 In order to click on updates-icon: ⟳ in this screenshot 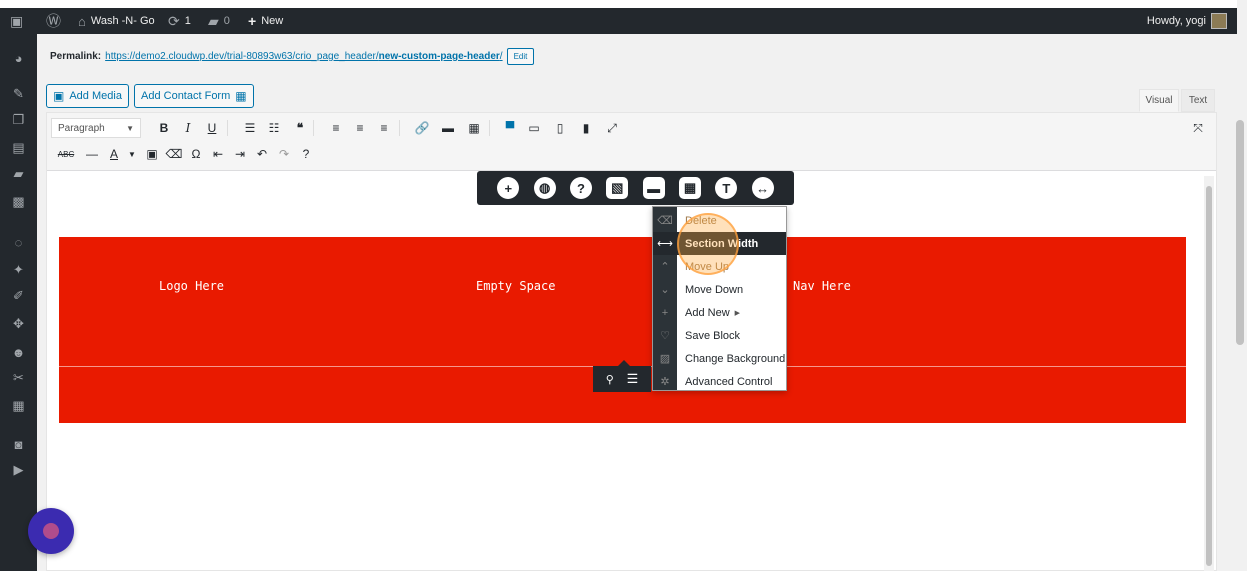, I will do `click(174, 21)`.